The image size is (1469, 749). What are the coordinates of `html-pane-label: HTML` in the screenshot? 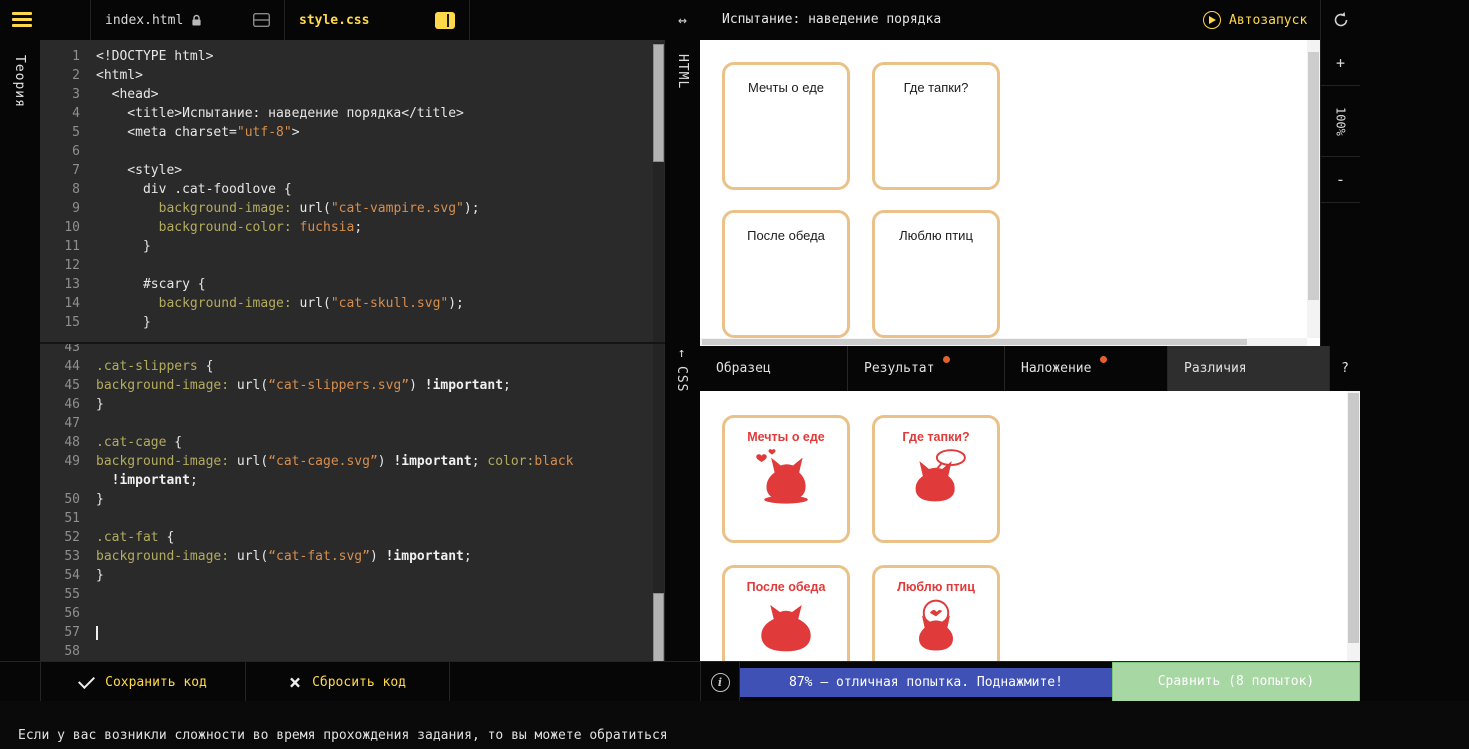 It's located at (682, 71).